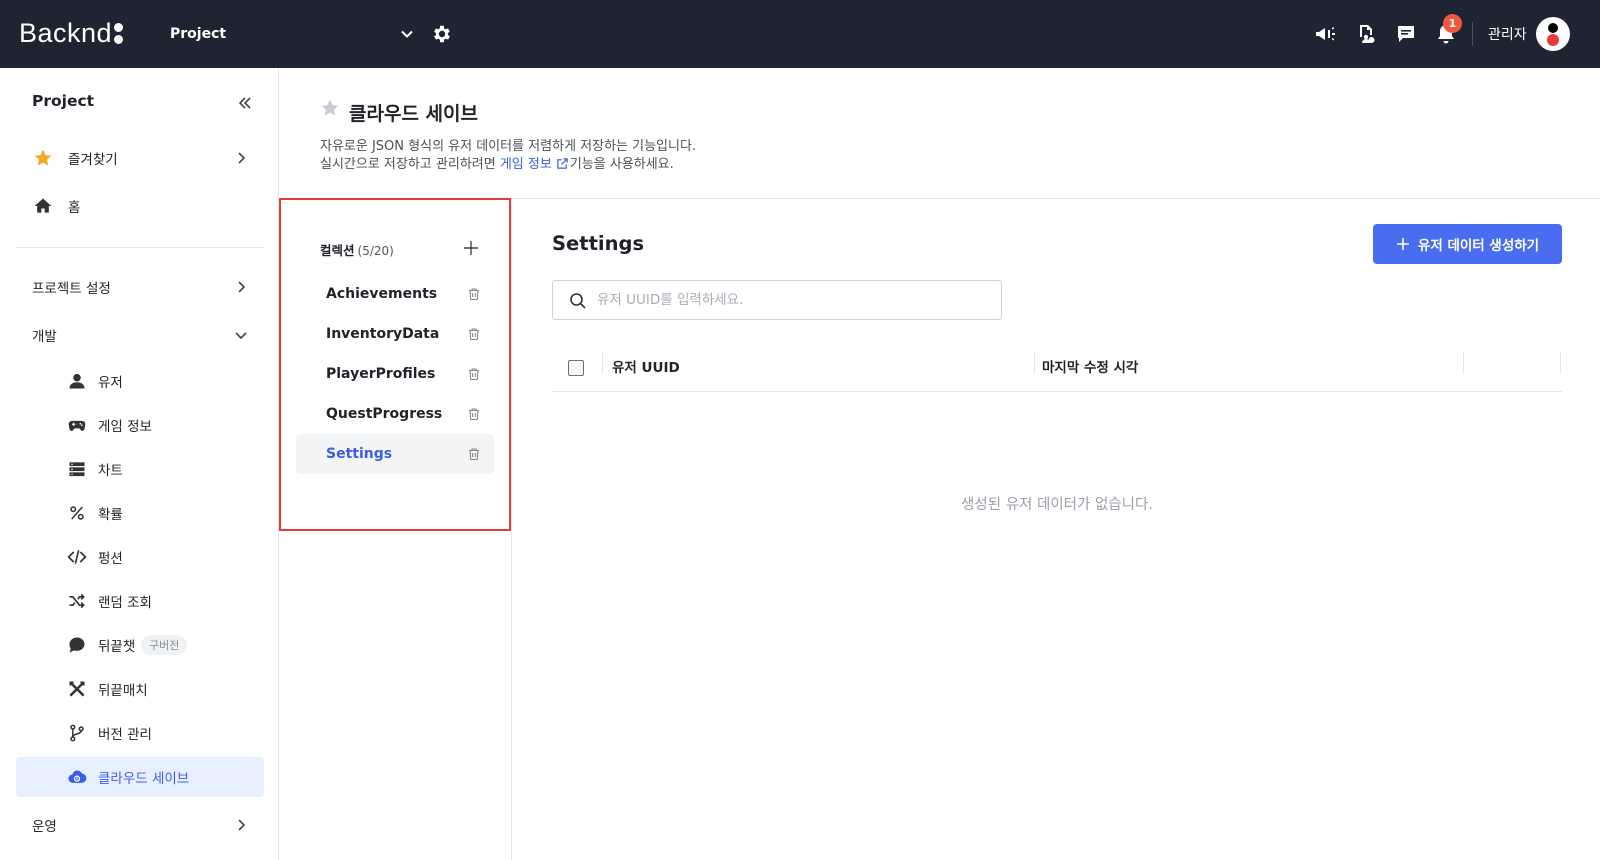 The width and height of the screenshot is (1600, 860). Describe the element at coordinates (1406, 34) in the screenshot. I see `chat-icon` at that location.